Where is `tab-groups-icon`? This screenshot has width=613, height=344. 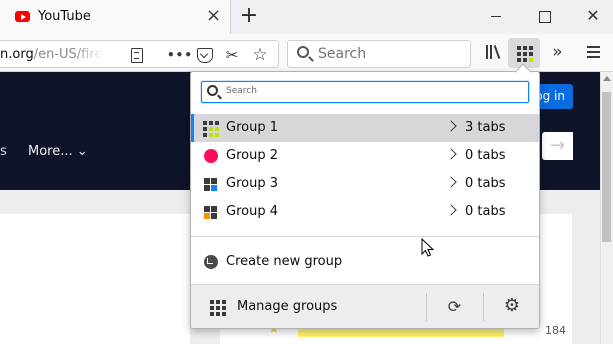
tab-groups-icon is located at coordinates (525, 54).